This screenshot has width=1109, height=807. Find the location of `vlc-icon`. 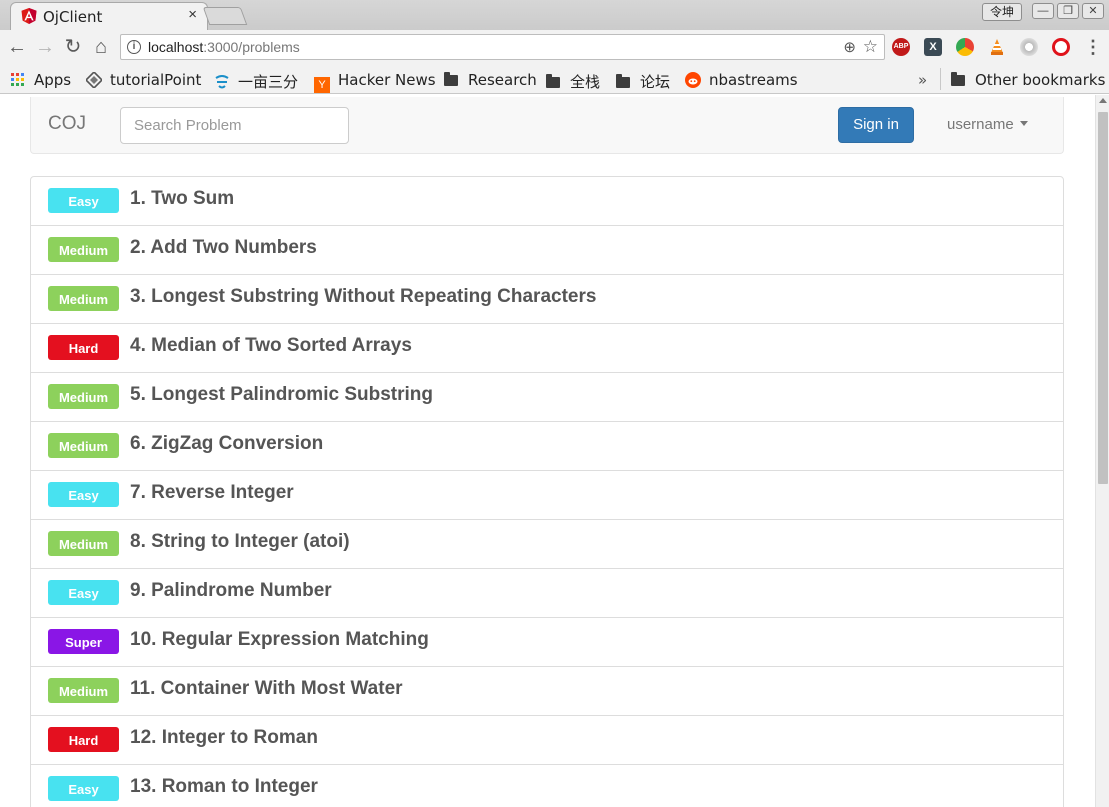

vlc-icon is located at coordinates (997, 47).